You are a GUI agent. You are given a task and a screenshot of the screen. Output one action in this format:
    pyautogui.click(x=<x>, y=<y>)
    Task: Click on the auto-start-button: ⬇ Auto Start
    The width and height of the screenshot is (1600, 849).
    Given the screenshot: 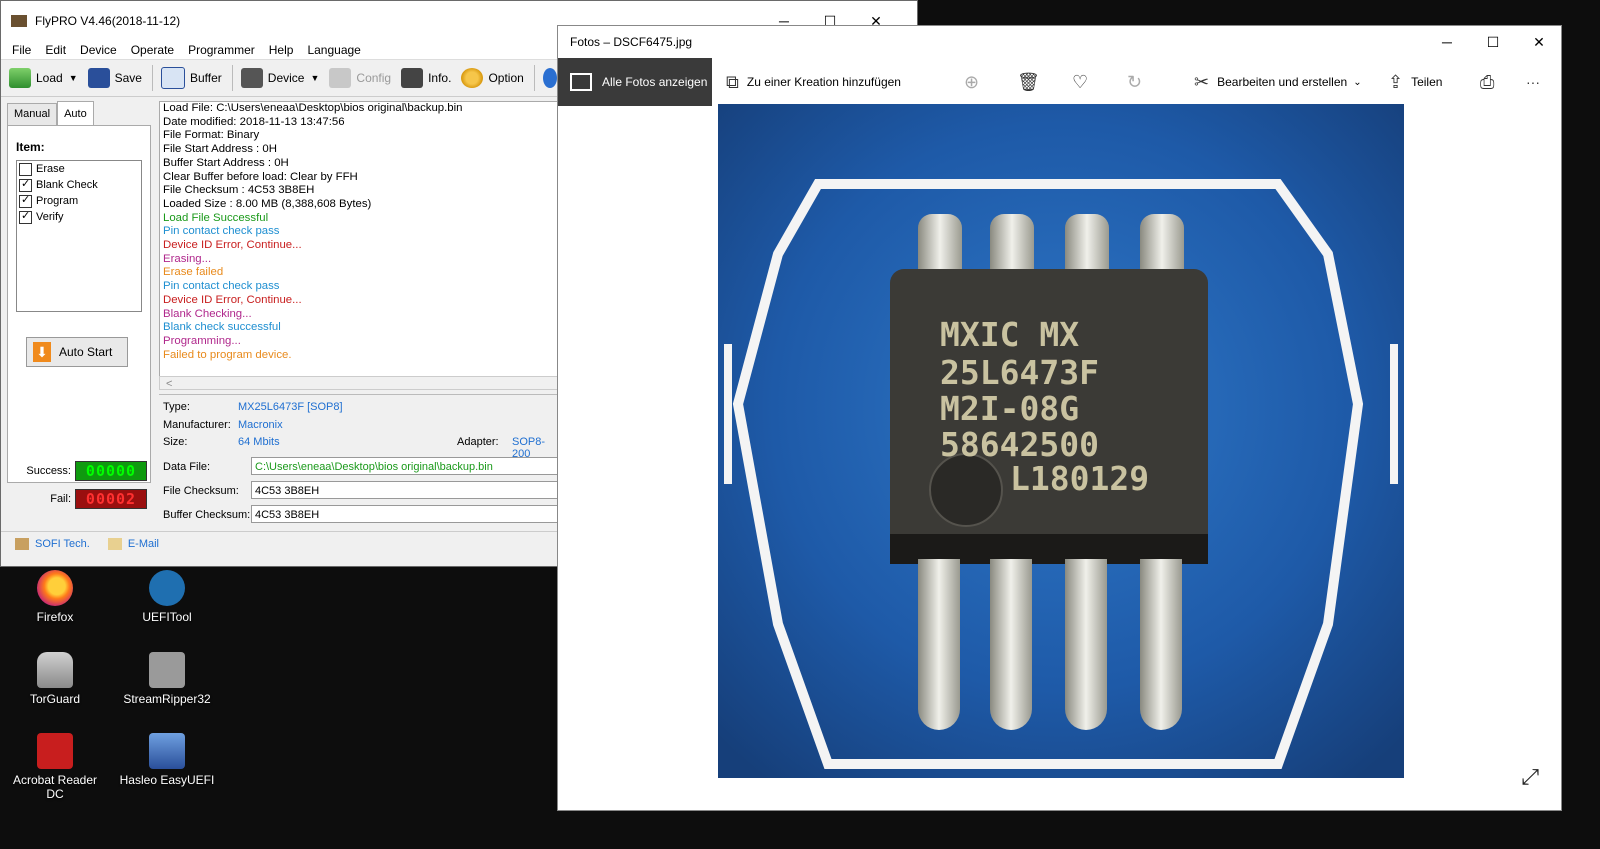 What is the action you would take?
    pyautogui.click(x=77, y=352)
    